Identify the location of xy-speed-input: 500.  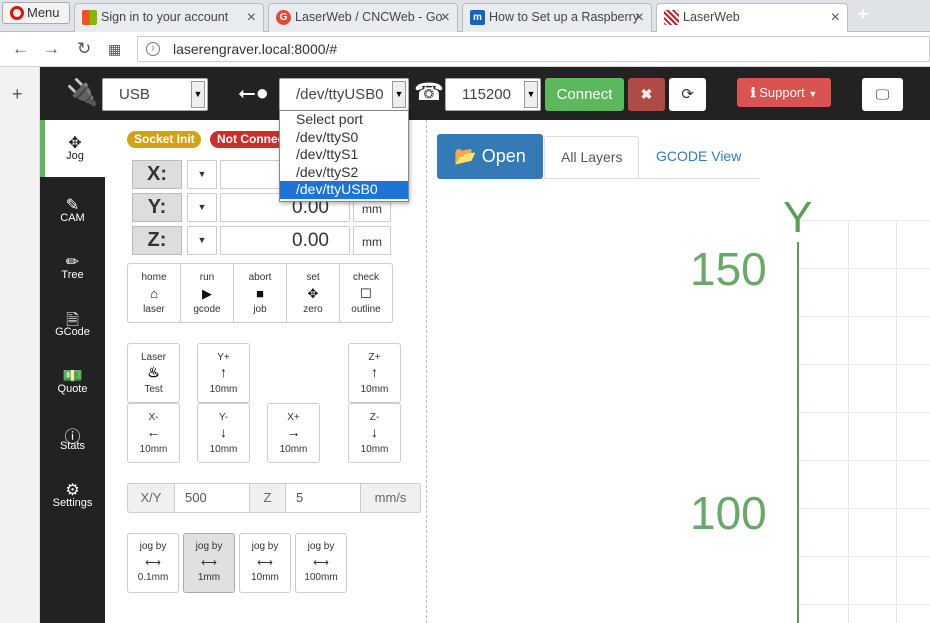
(212, 498).